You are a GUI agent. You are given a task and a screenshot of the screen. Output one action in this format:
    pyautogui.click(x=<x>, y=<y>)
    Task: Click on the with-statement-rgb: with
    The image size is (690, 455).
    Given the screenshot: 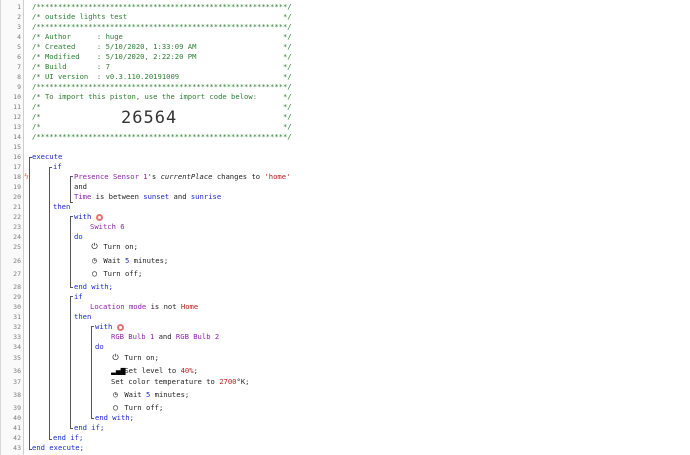 What is the action you would take?
    pyautogui.click(x=109, y=327)
    